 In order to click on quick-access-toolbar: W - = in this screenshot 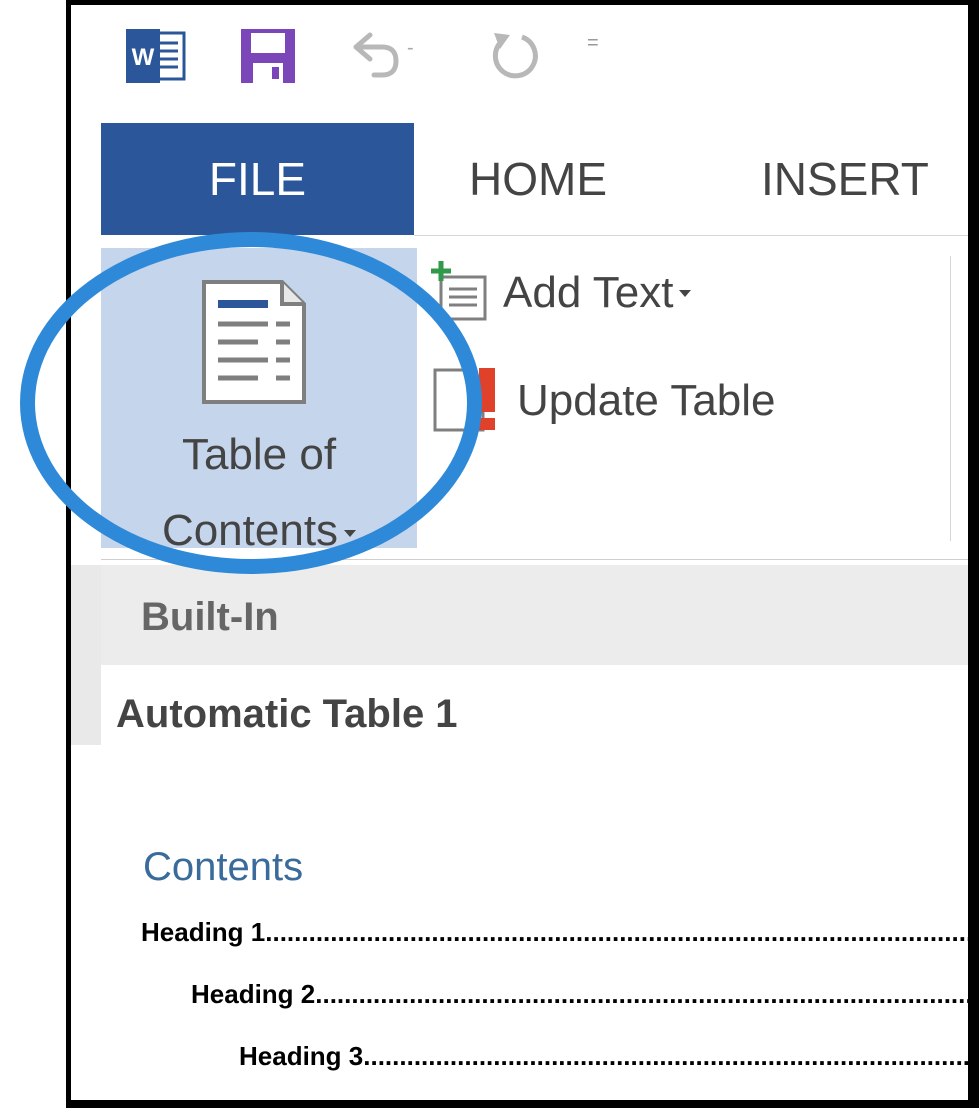, I will do `click(522, 64)`.